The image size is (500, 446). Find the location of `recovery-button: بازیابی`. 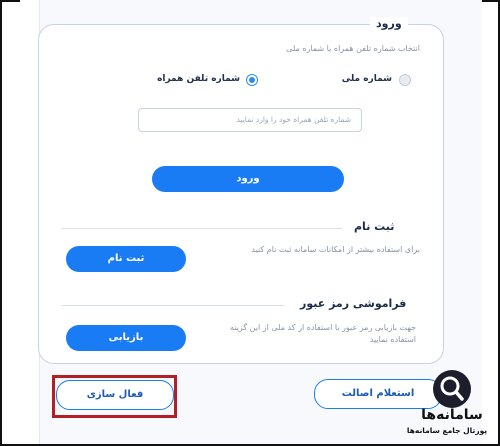

recovery-button: بازیابی is located at coordinates (126, 338).